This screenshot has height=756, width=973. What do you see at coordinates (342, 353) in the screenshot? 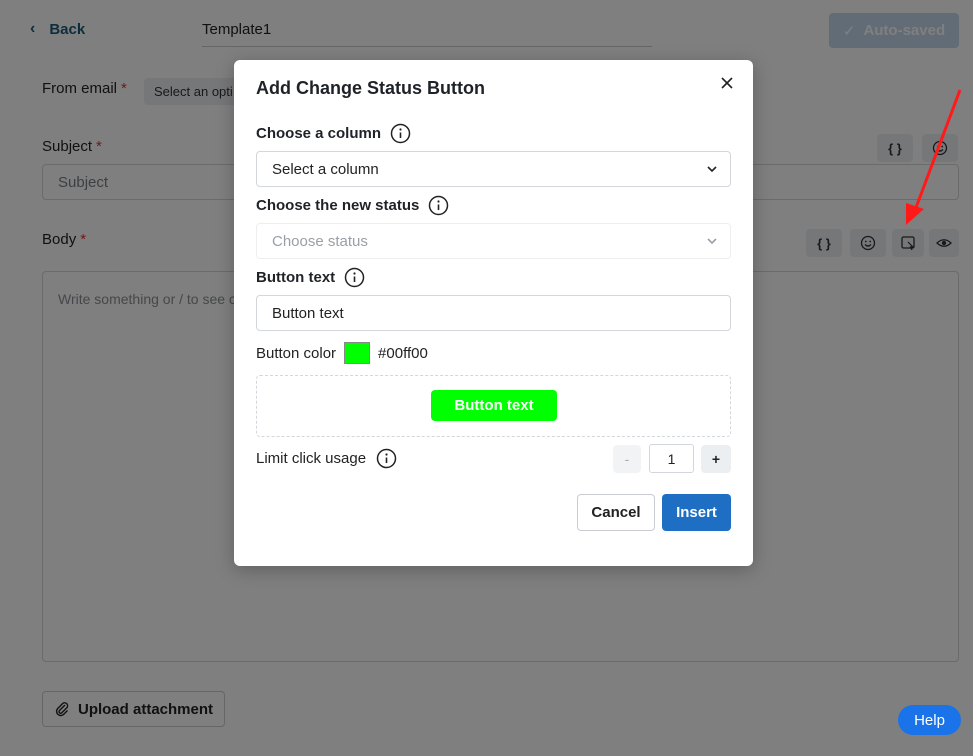
I see `button-color-row: Button color #00ff00` at bounding box center [342, 353].